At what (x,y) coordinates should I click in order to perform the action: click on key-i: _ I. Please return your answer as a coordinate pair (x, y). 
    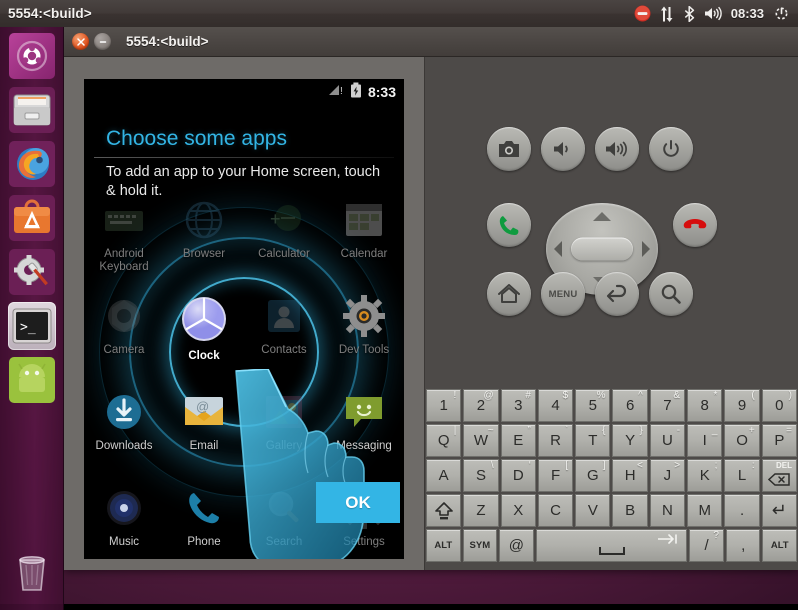
    Looking at the image, I should click on (705, 440).